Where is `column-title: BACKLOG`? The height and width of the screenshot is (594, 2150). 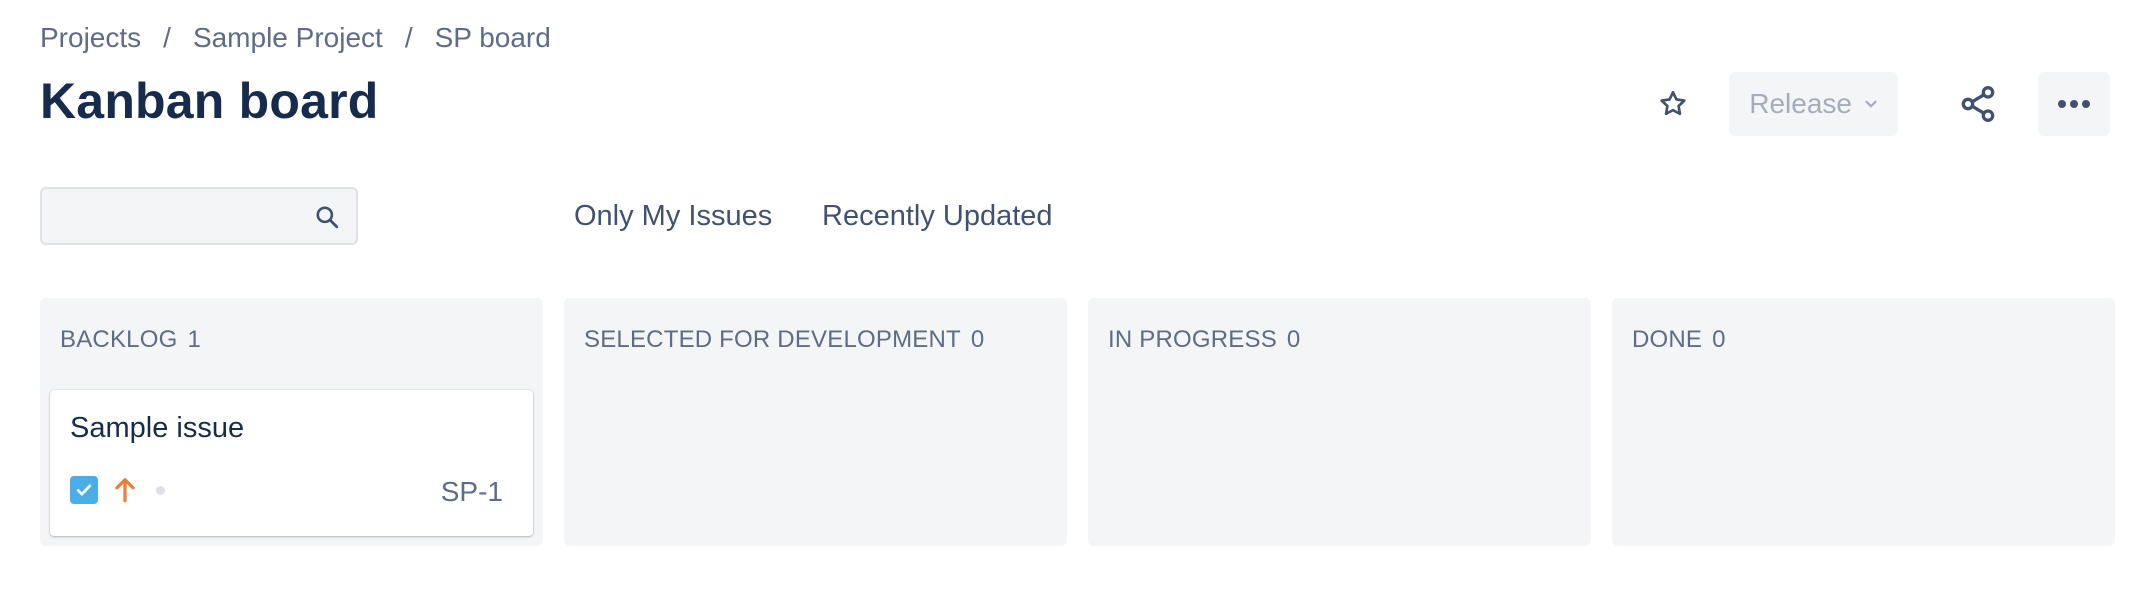
column-title: BACKLOG is located at coordinates (119, 339).